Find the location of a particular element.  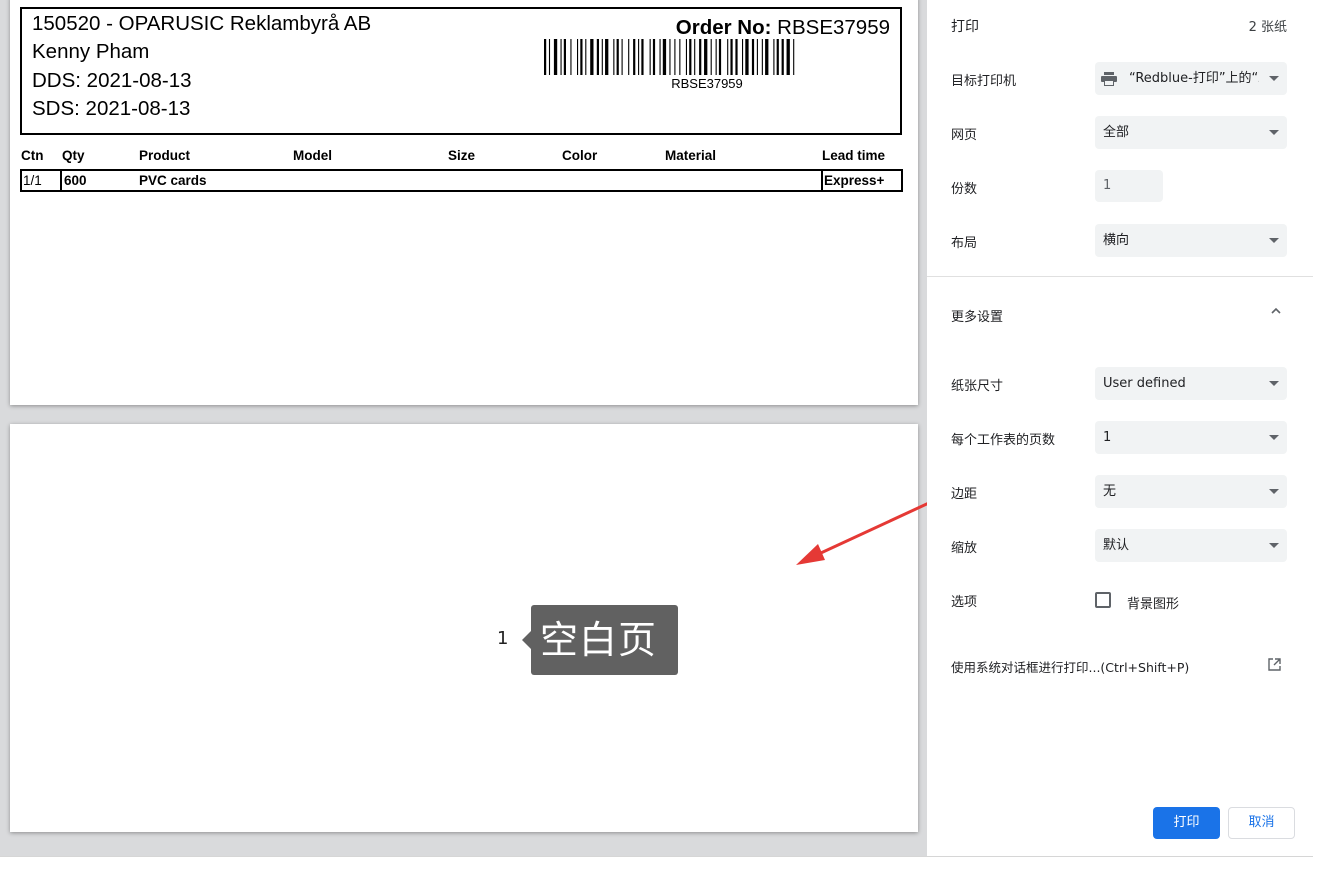

pages-per-sheet-value: 1 is located at coordinates (1107, 437).